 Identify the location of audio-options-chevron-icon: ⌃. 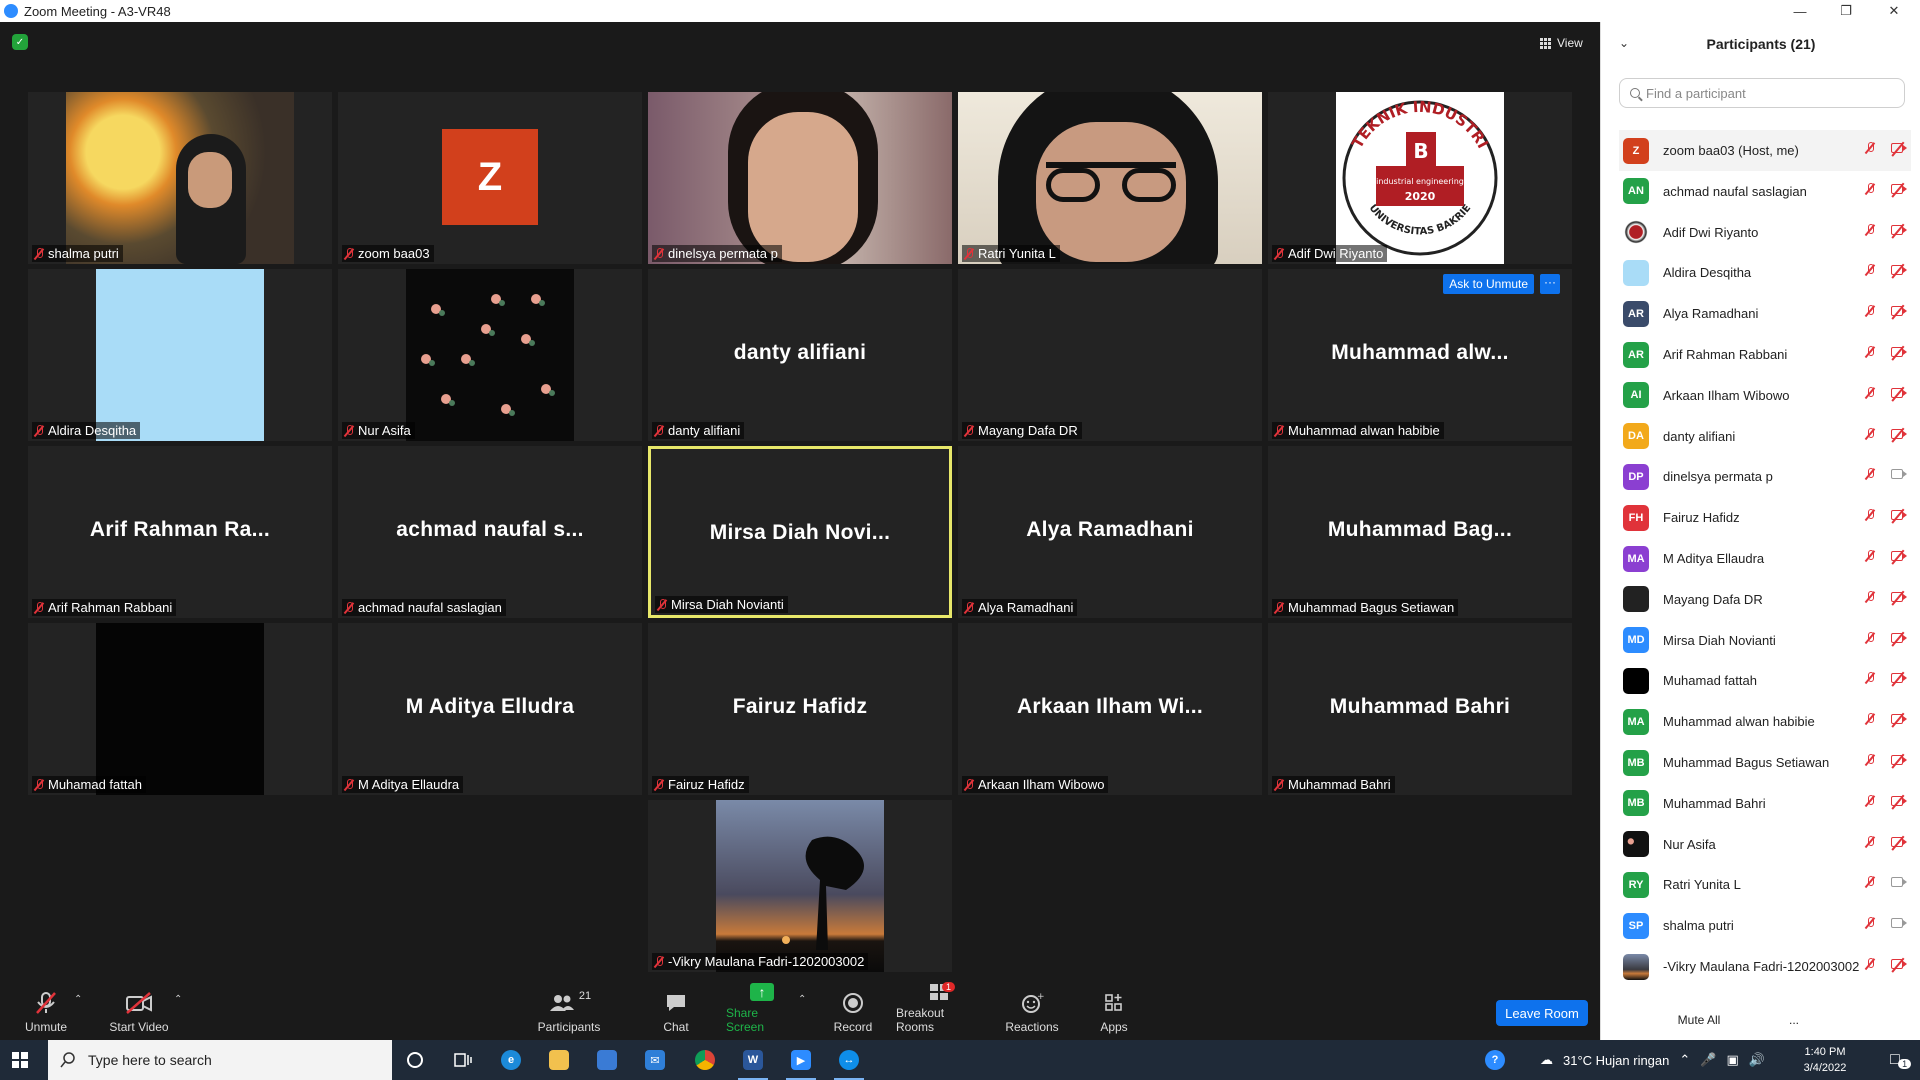
(78, 999).